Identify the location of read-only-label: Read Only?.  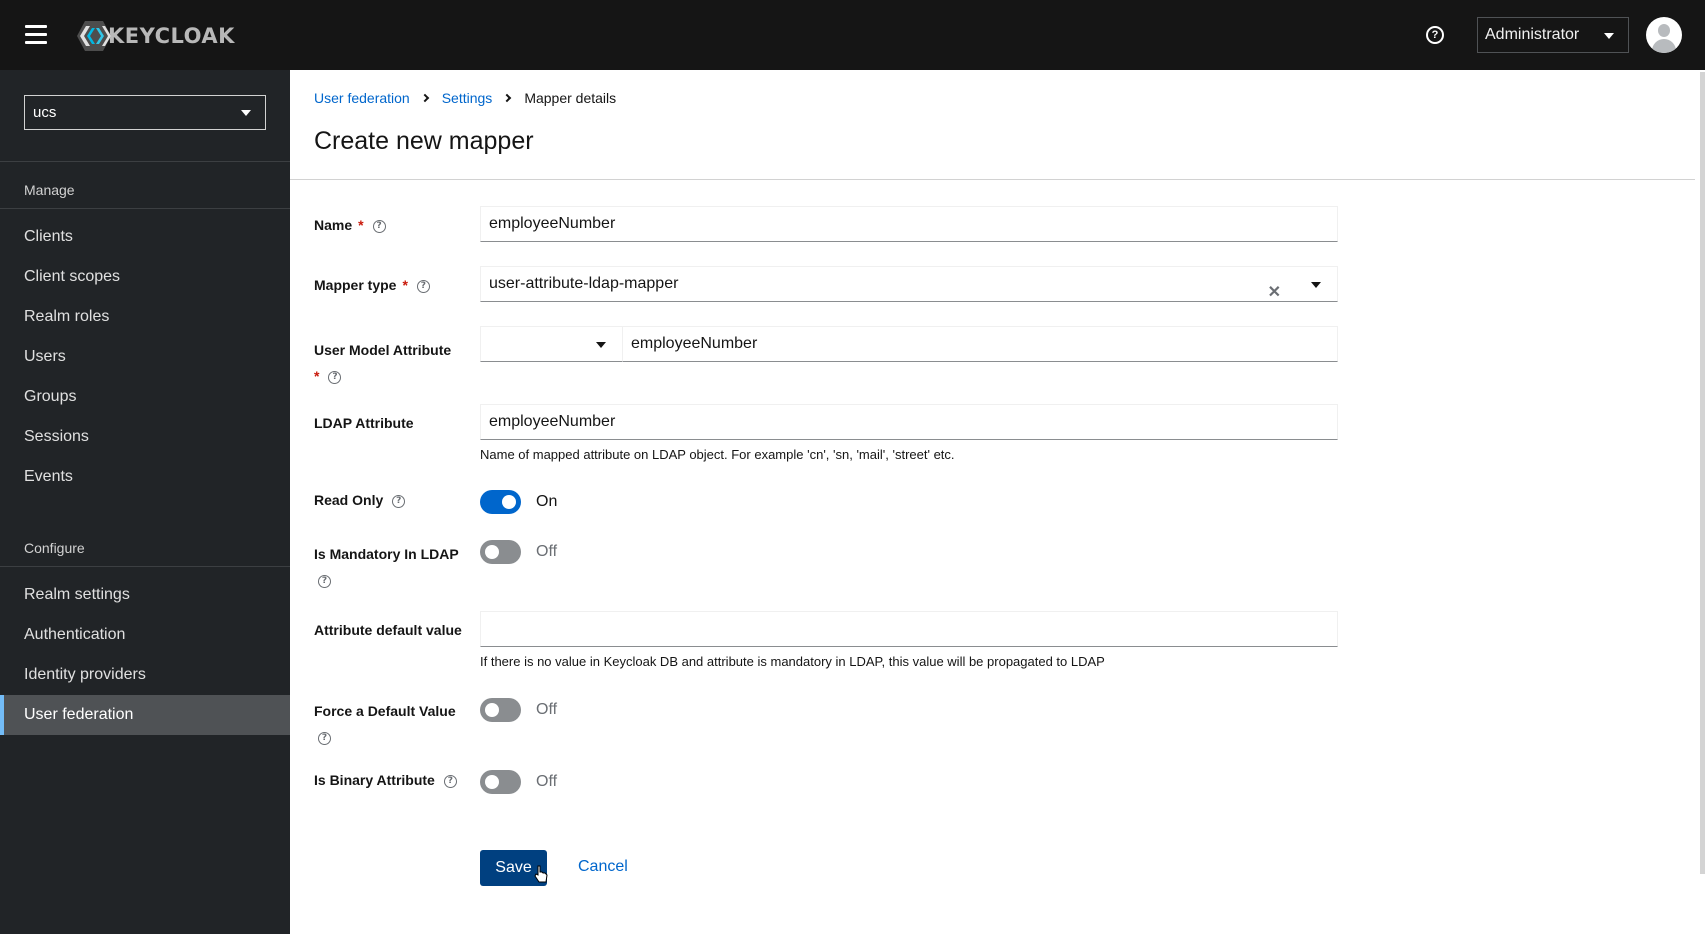
(360, 500).